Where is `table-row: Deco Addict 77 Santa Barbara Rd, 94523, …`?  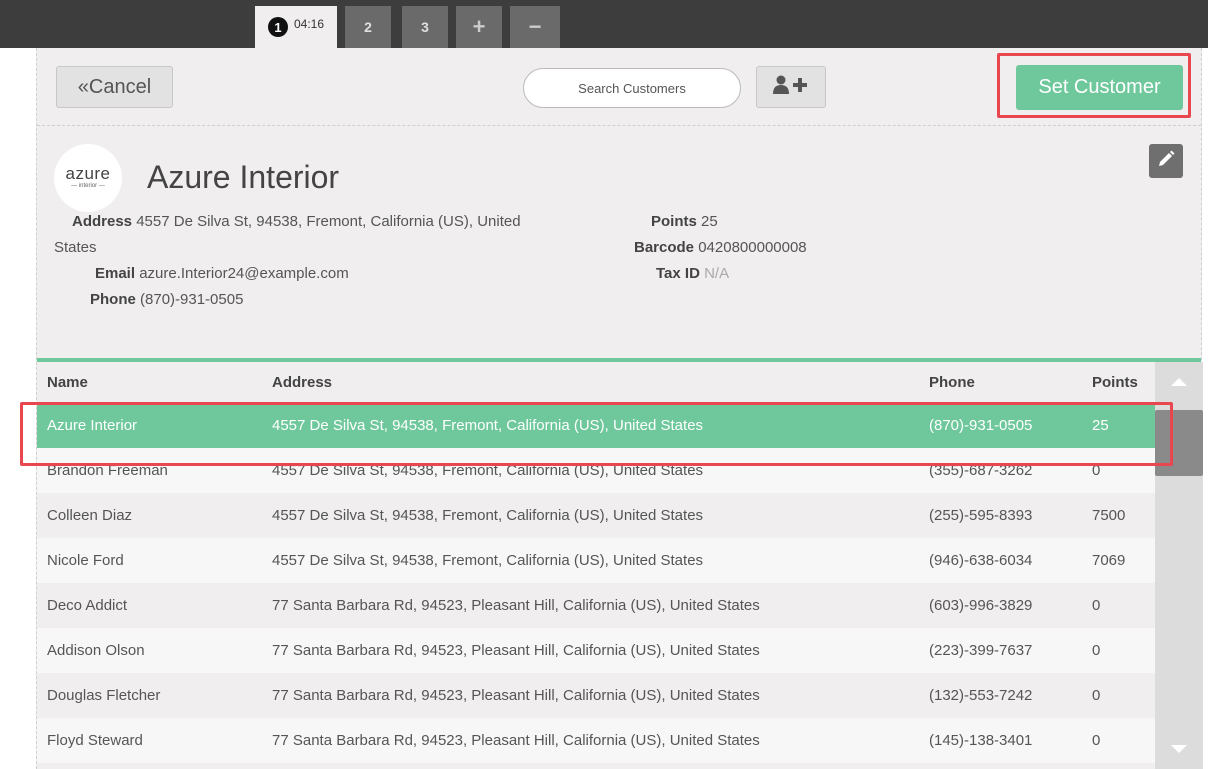 table-row: Deco Addict 77 Santa Barbara Rd, 94523, … is located at coordinates (596, 605).